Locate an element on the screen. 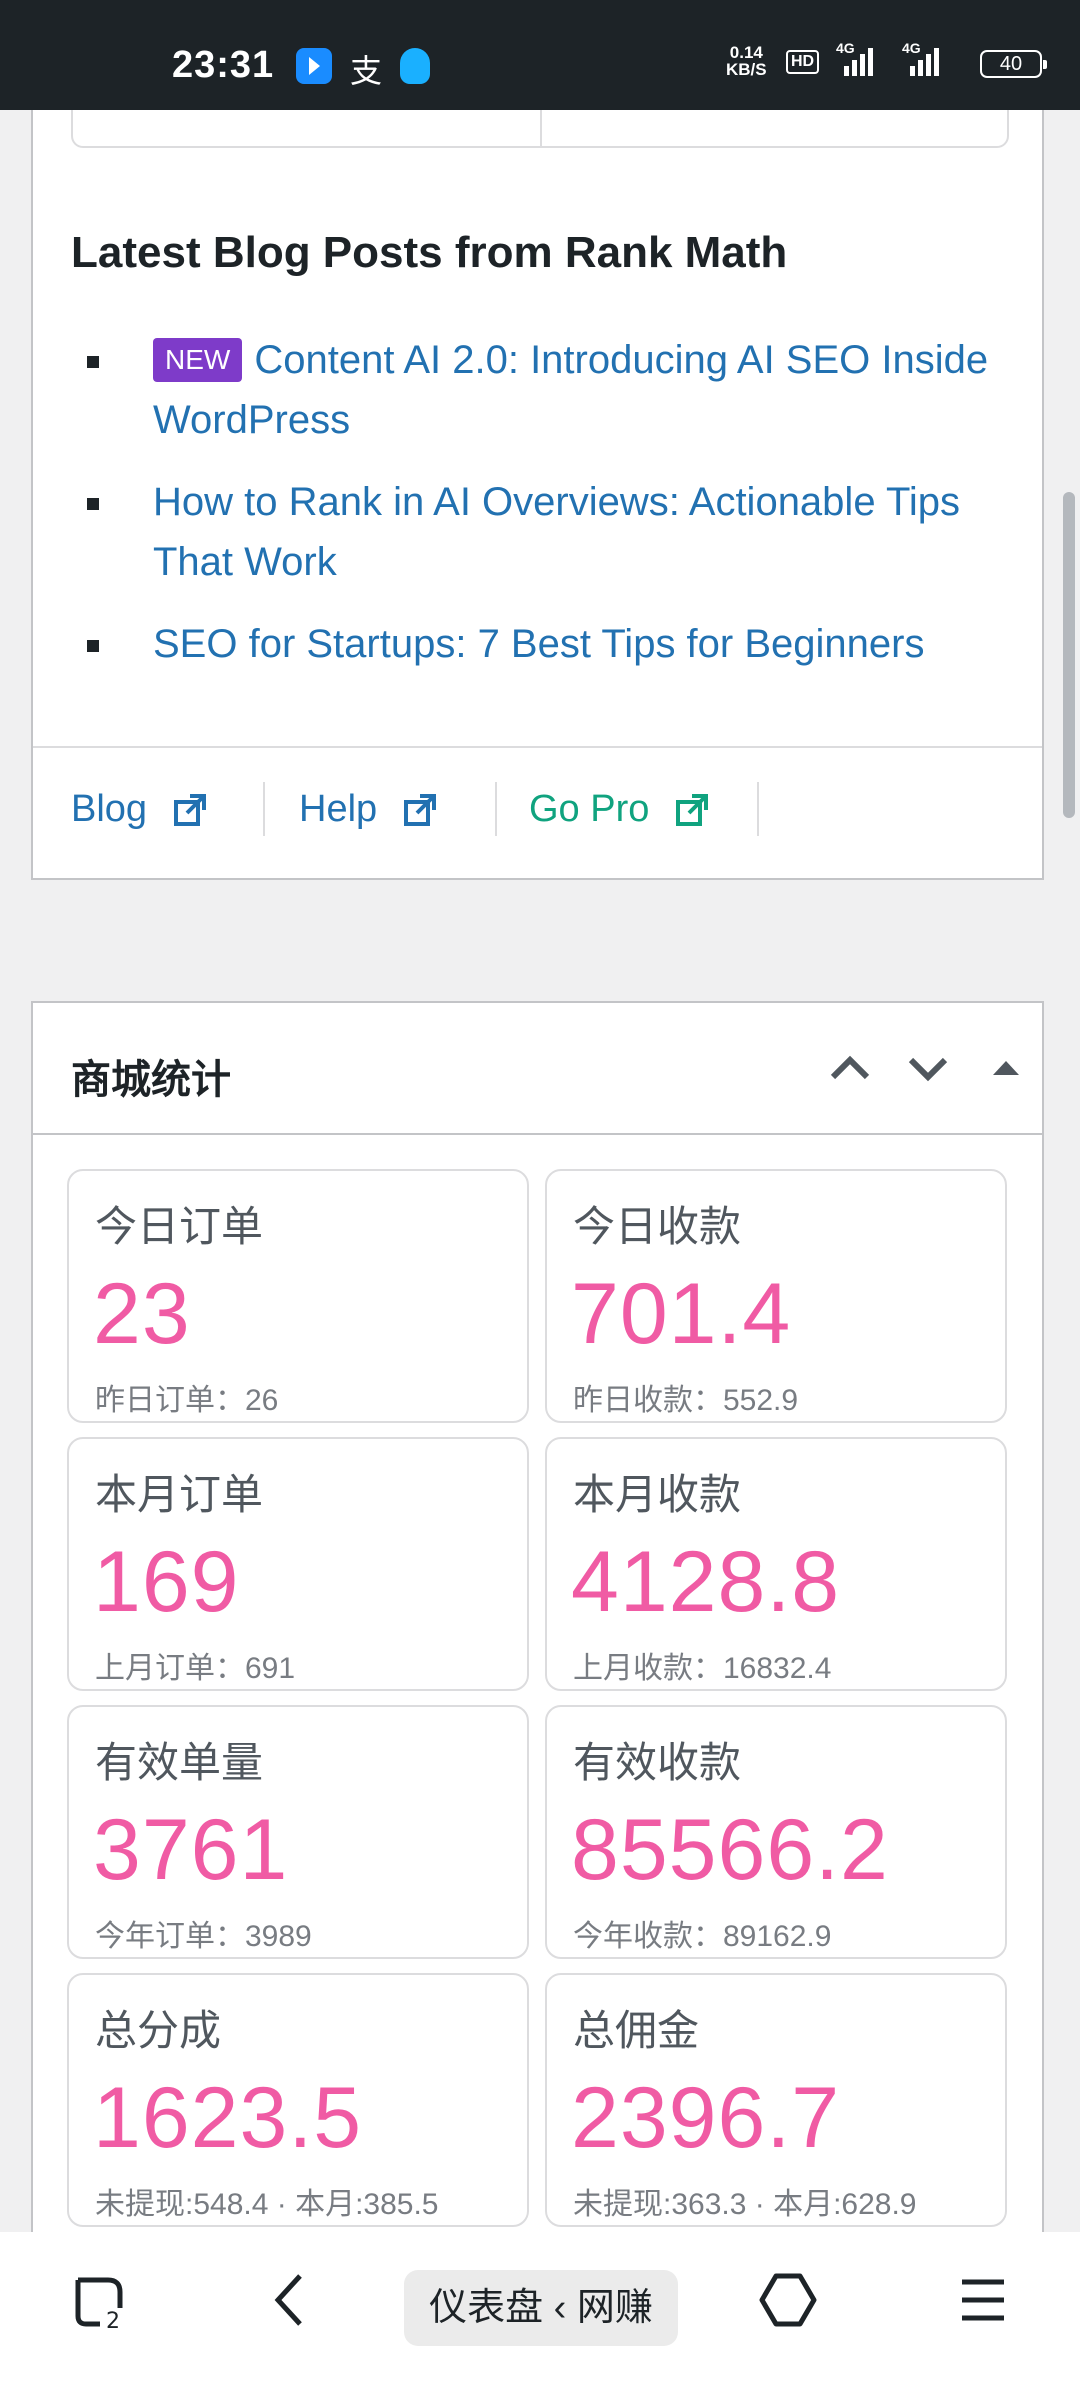 The width and height of the screenshot is (1080, 2400). alipay-icon: 支 is located at coordinates (366, 71).